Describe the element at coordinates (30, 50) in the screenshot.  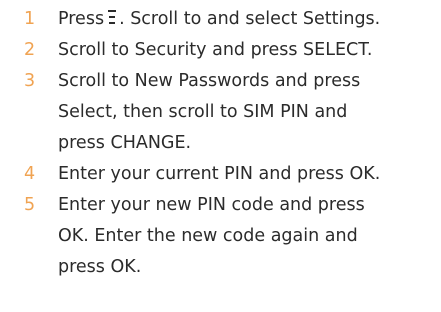
I see `step-number: 2` at that location.